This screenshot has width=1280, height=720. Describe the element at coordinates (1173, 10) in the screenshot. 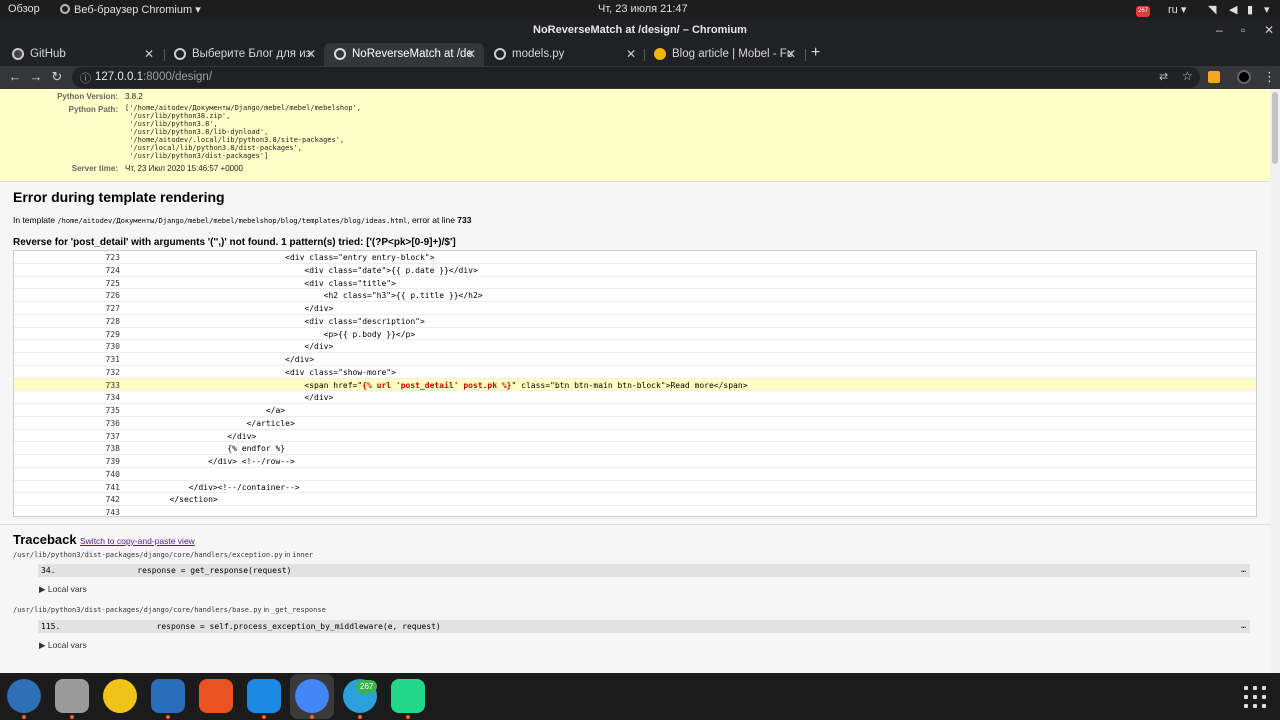

I see `language-label: ru` at that location.